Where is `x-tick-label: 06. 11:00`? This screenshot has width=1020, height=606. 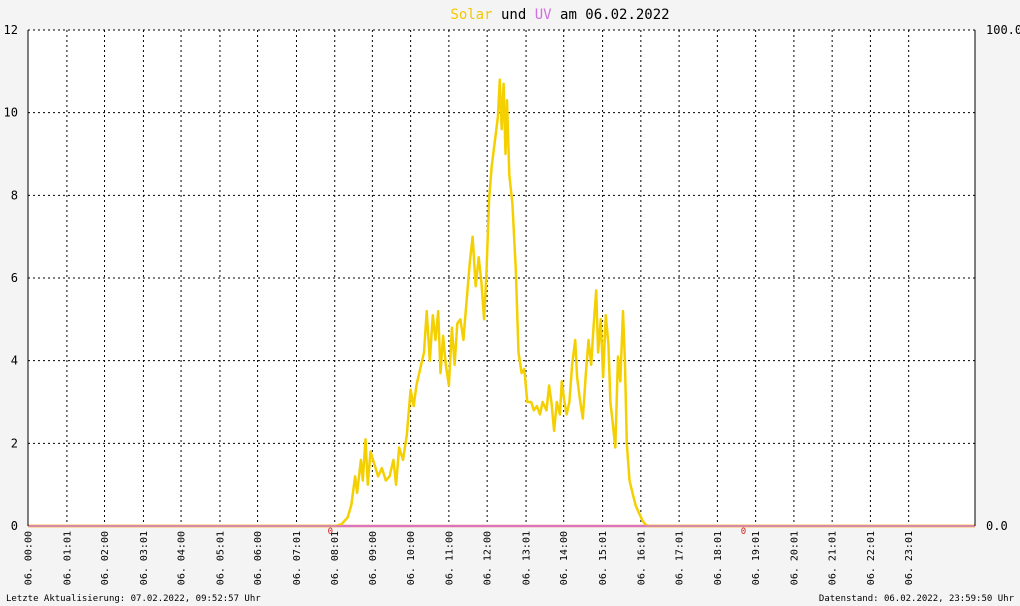 x-tick-label: 06. 11:00 is located at coordinates (449, 558).